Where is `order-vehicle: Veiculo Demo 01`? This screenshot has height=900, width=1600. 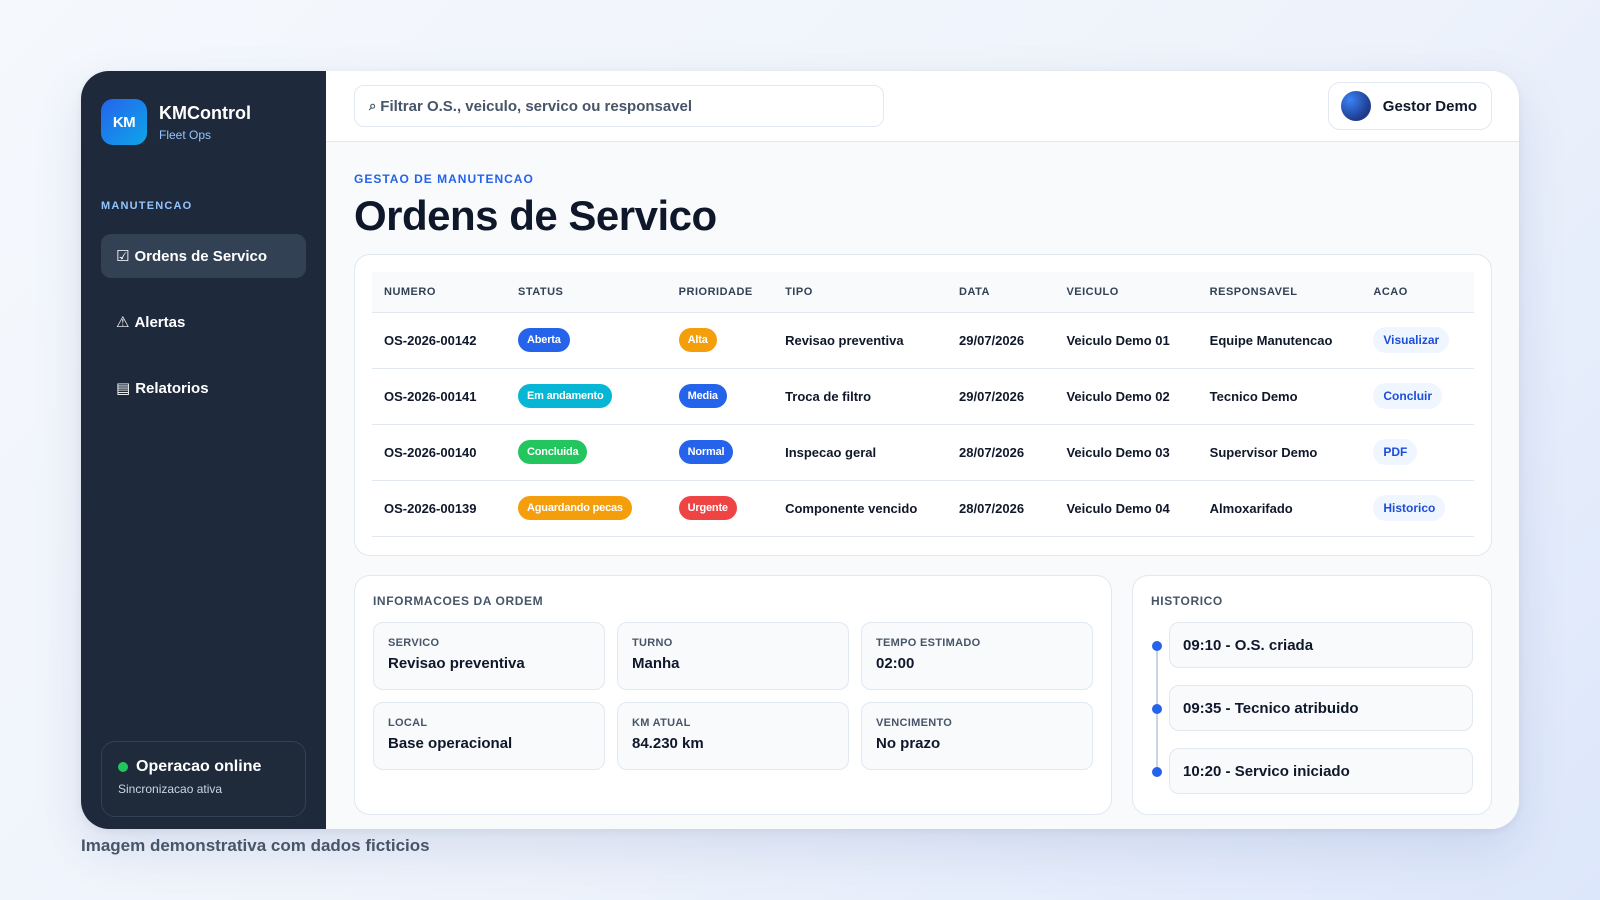
order-vehicle: Veiculo Demo 01 is located at coordinates (1126, 340).